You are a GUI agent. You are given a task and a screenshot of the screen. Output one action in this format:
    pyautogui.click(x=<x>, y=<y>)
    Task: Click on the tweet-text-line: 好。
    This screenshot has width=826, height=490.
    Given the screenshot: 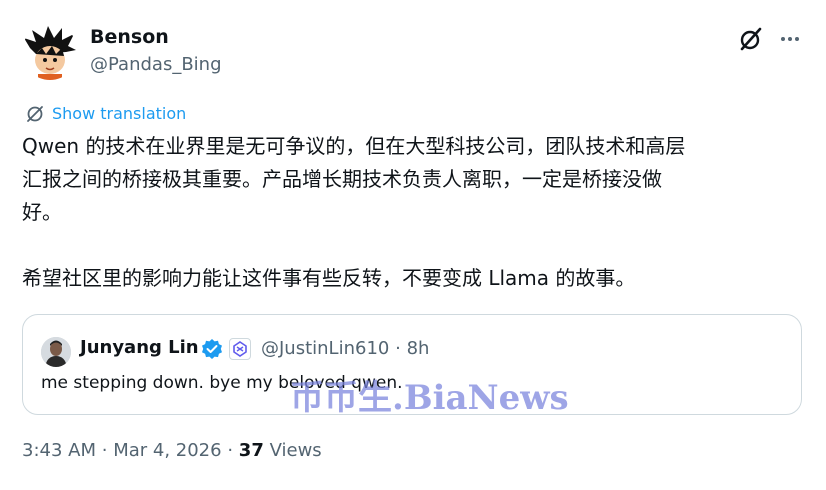 What is the action you would take?
    pyautogui.click(x=42, y=212)
    